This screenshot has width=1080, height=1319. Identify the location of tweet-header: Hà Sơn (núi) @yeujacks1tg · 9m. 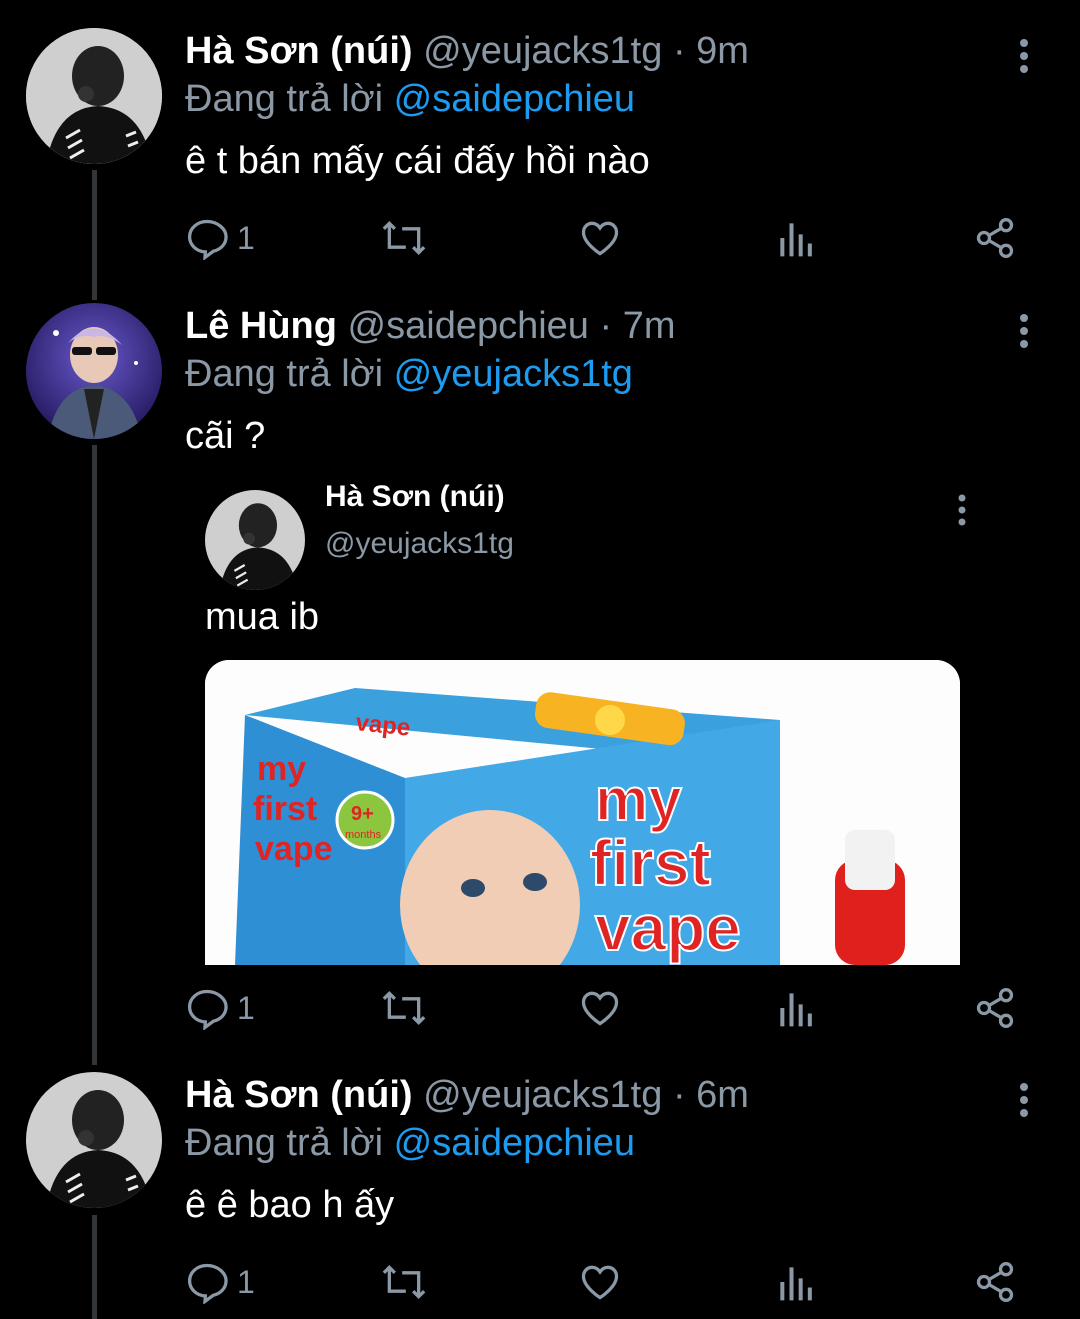
(467, 51).